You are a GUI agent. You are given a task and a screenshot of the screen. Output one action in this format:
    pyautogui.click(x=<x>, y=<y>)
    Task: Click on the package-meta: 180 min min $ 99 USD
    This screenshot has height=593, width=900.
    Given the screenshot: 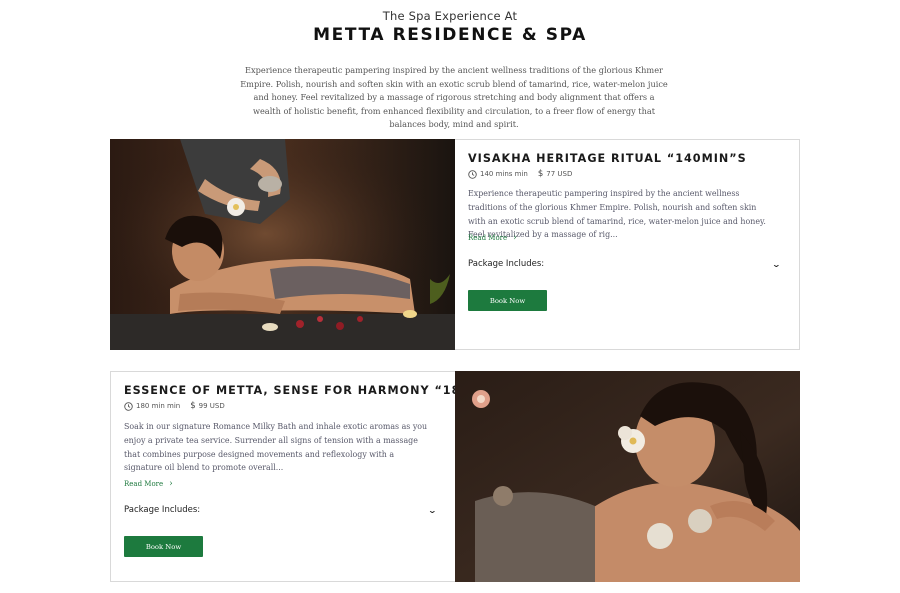 What is the action you would take?
    pyautogui.click(x=174, y=406)
    